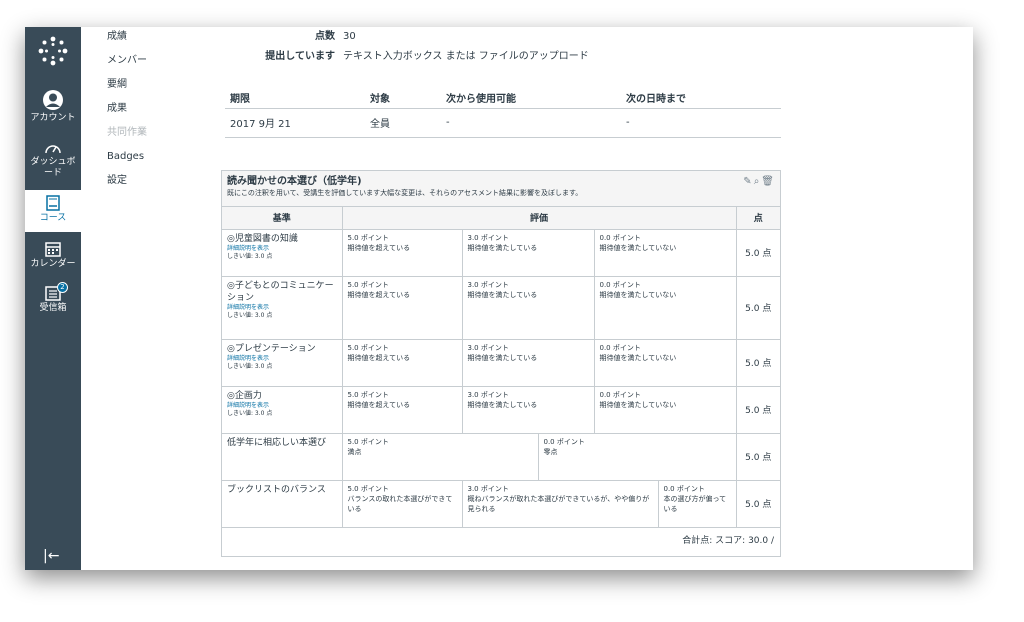 The height and width of the screenshot is (622, 1024). I want to click on rating: 5.0 ポイント バランスの取れた本選びができている, so click(403, 503).